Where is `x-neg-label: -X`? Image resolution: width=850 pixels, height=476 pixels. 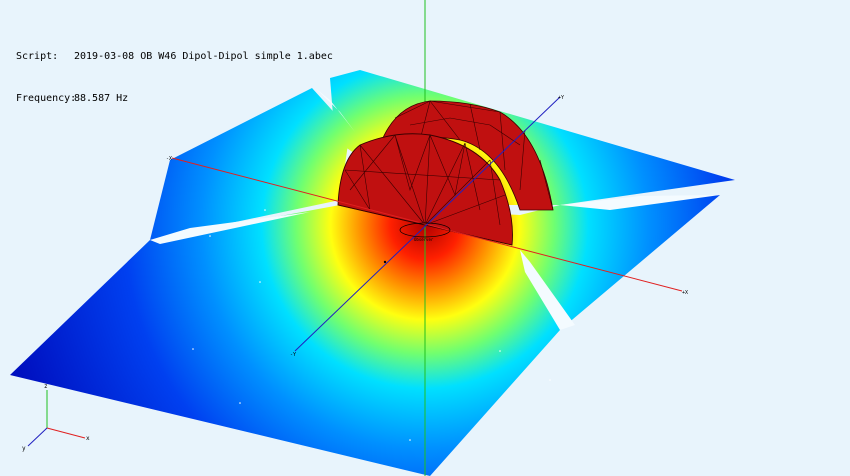 x-neg-label: -X is located at coordinates (169, 159).